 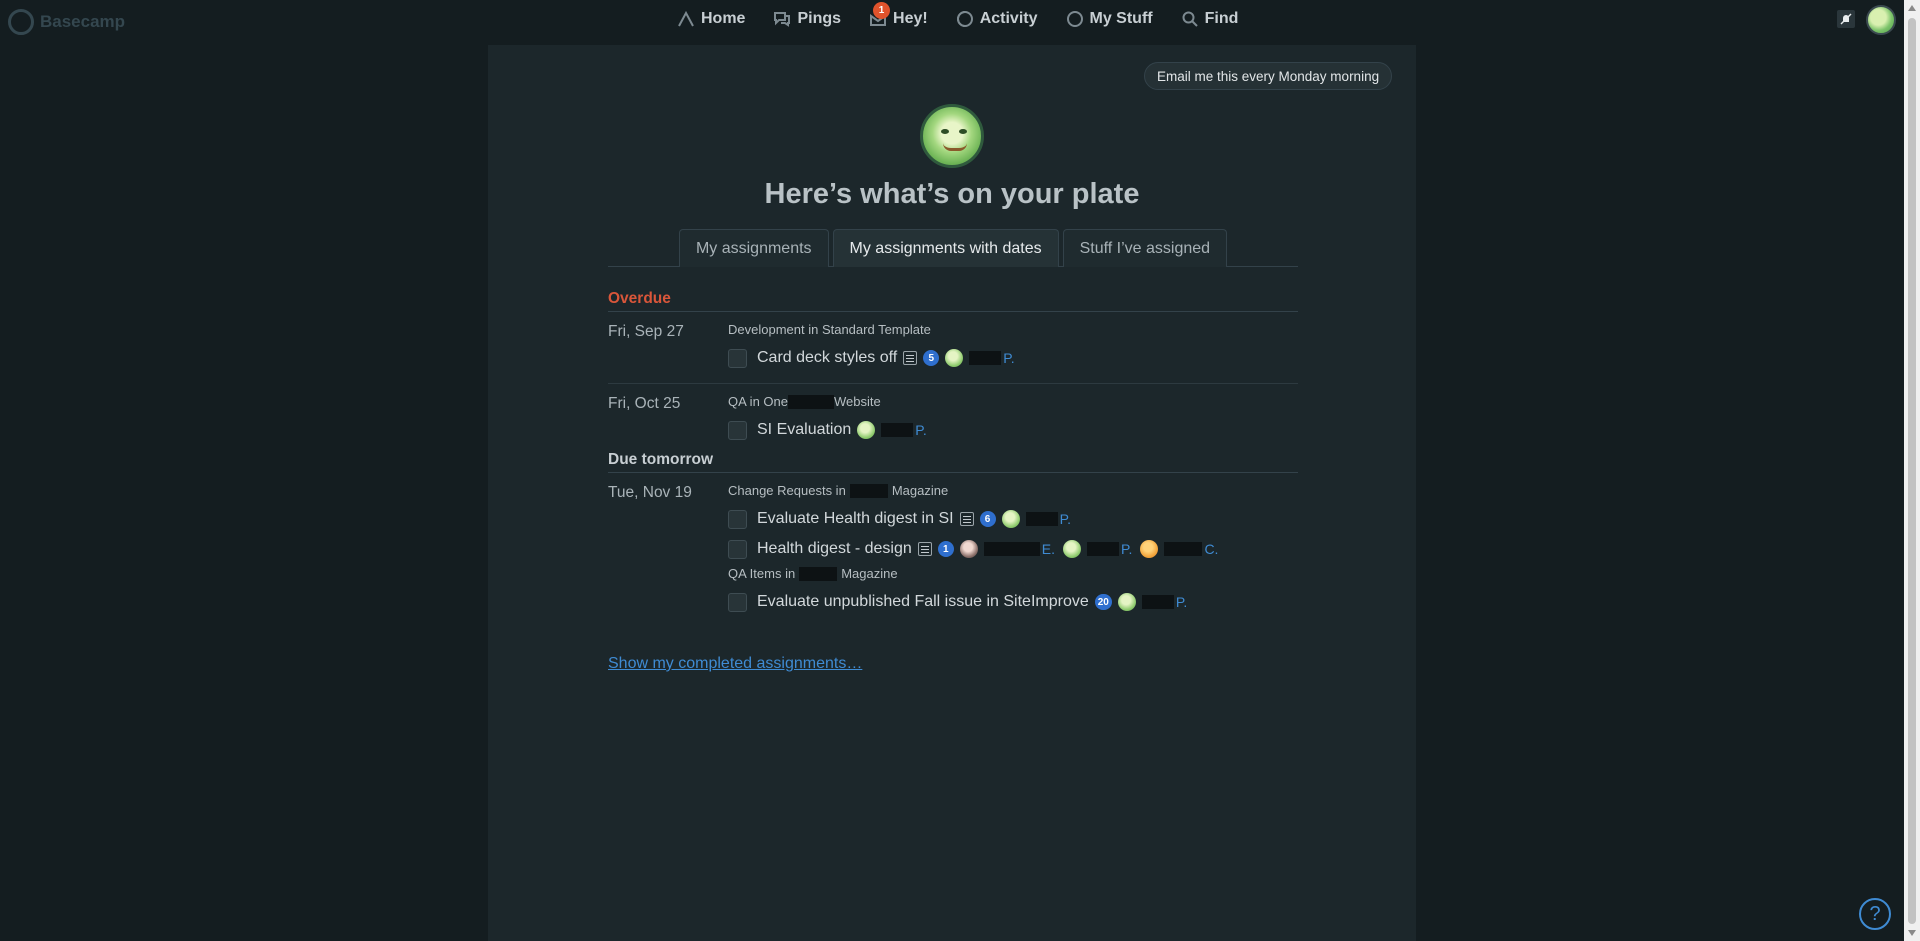 What do you see at coordinates (1074, 19) in the screenshot?
I see `my-stuff-icon` at bounding box center [1074, 19].